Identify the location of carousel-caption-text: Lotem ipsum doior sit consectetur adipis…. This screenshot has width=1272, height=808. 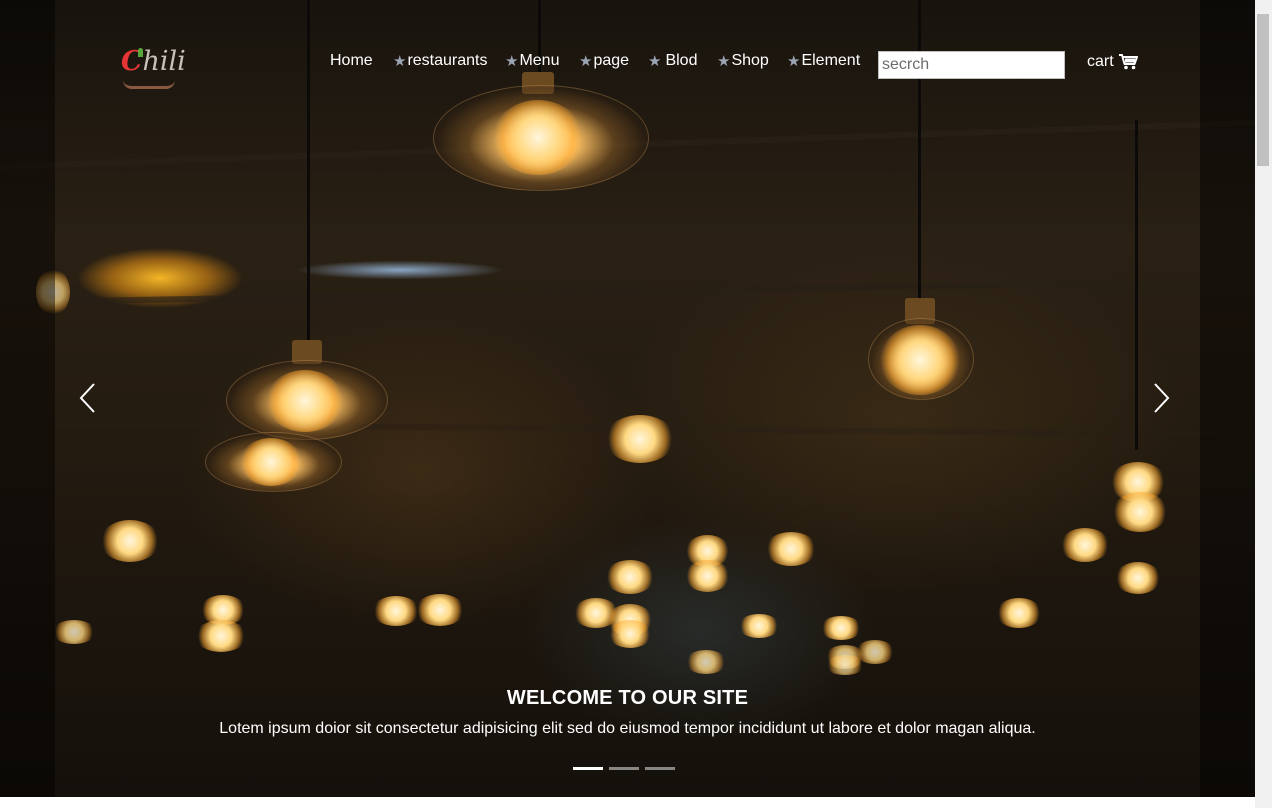
(627, 728).